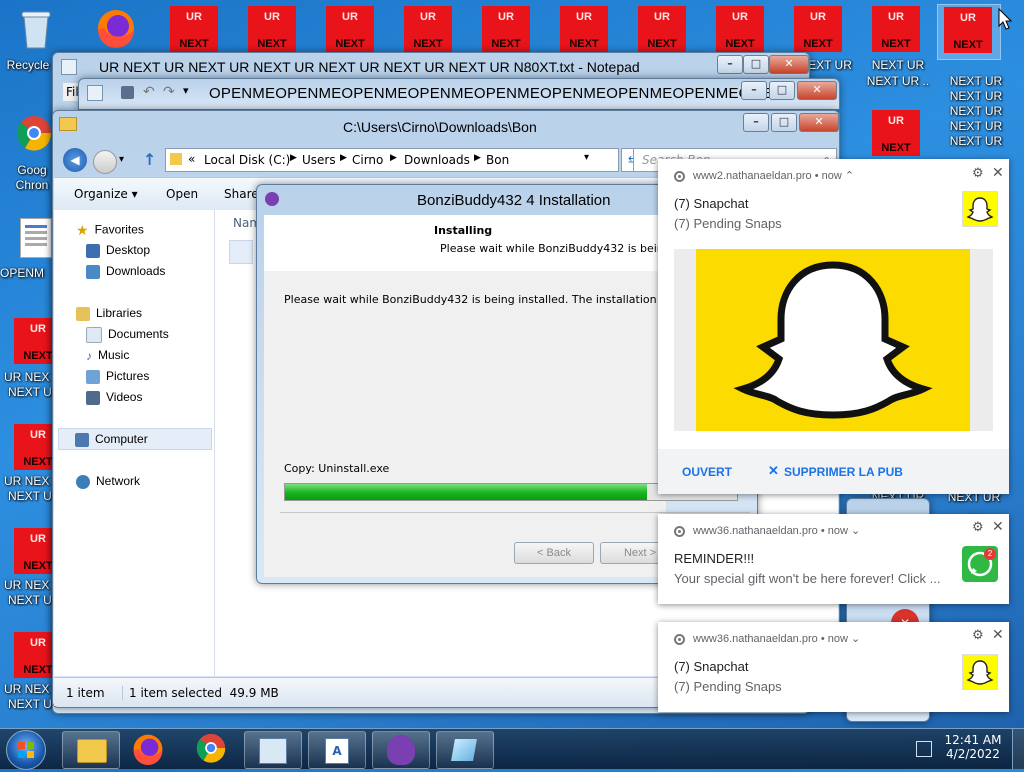 Image resolution: width=1024 pixels, height=772 pixels. I want to click on nav-pictures: Pictures, so click(117, 376).